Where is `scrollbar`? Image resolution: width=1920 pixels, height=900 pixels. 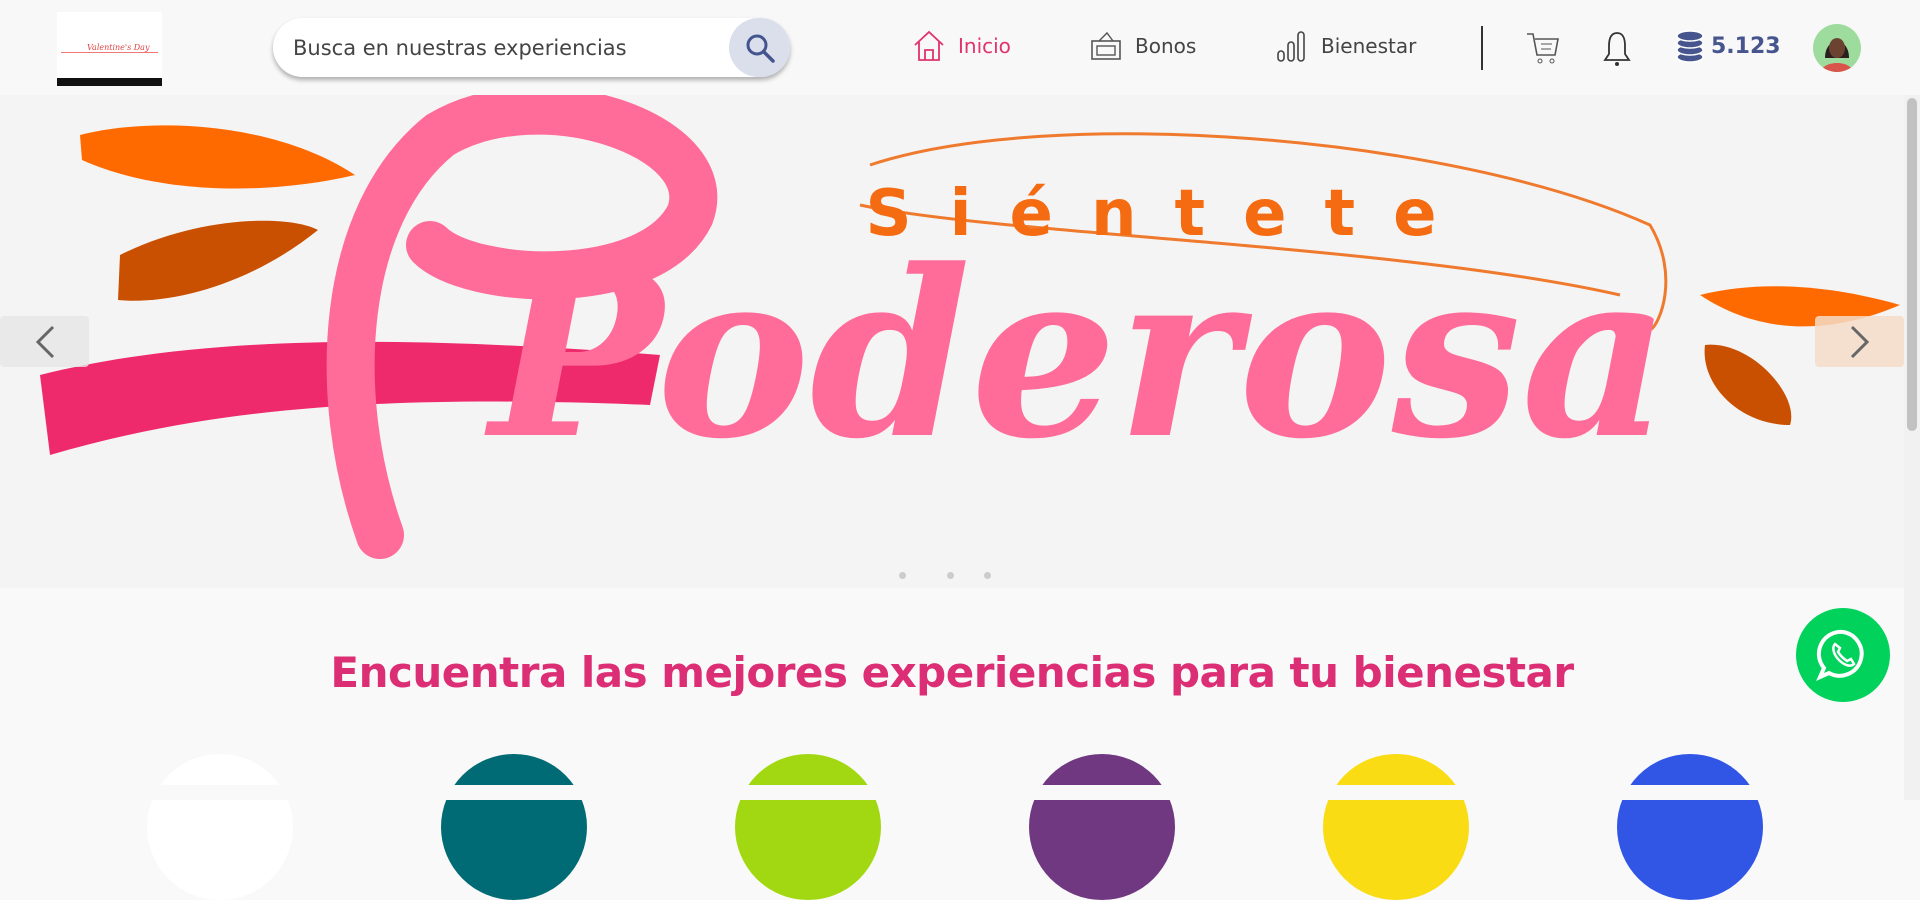
scrollbar is located at coordinates (1912, 447).